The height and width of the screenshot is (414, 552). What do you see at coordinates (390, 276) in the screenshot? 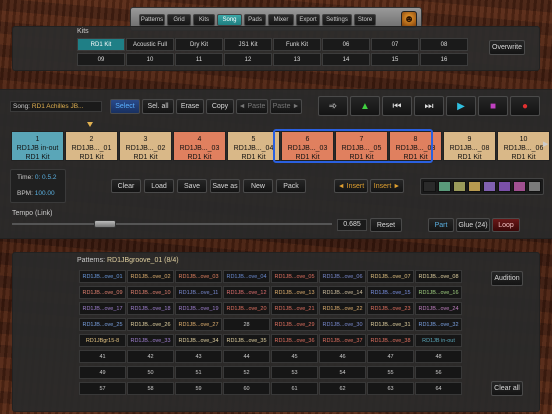
I see `pattern-cell: RD1JB...ove_07` at bounding box center [390, 276].